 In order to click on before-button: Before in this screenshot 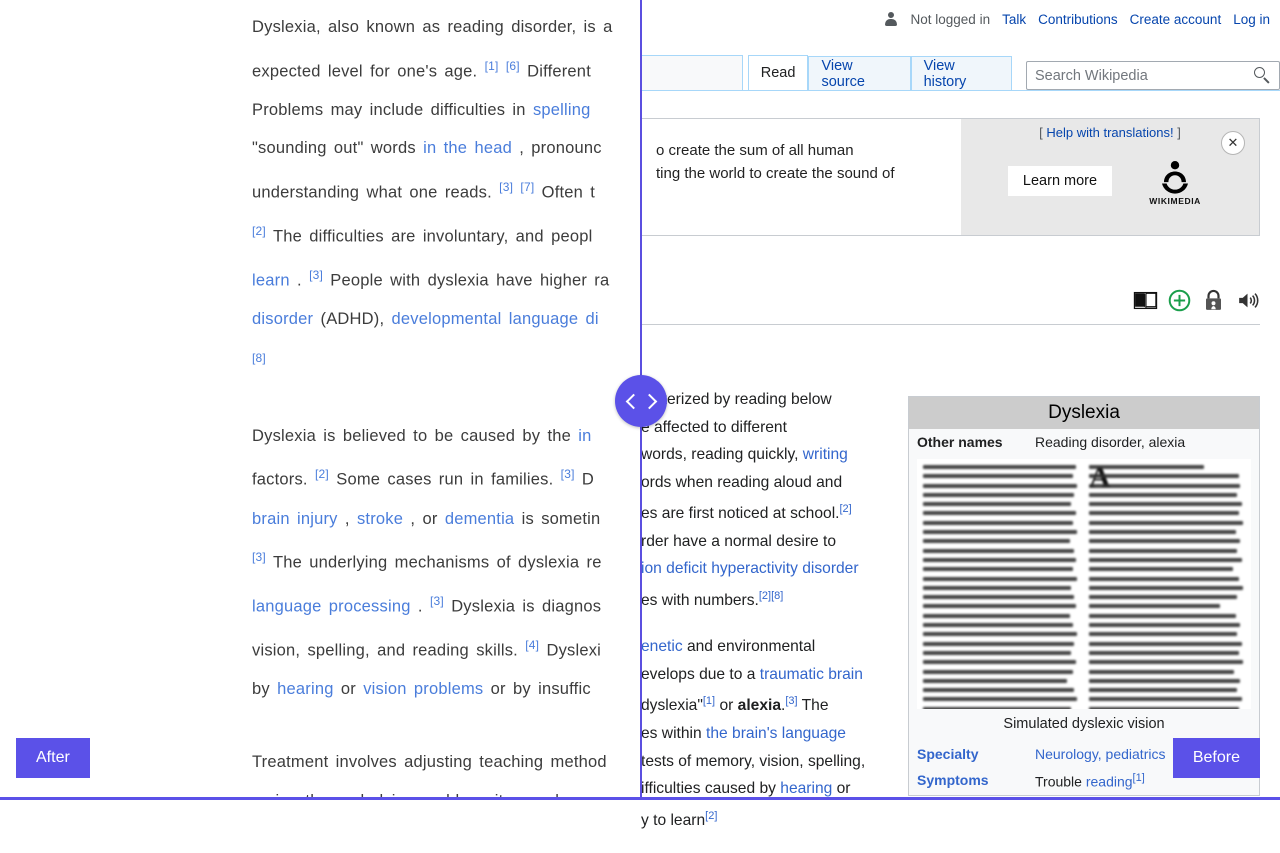, I will do `click(1216, 758)`.